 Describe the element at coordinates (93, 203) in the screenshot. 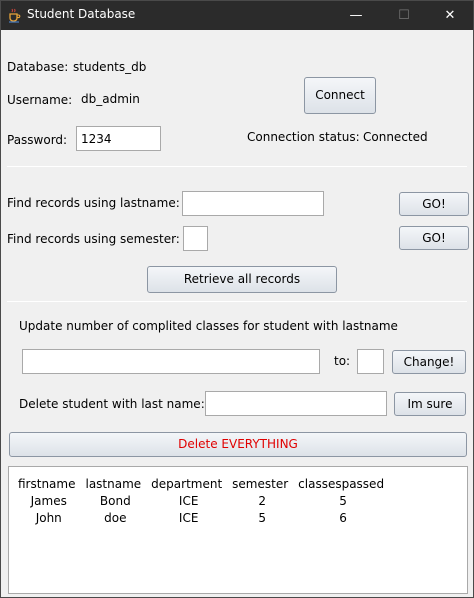

I see `find-by-lastname-label: Find records using lastname:` at that location.